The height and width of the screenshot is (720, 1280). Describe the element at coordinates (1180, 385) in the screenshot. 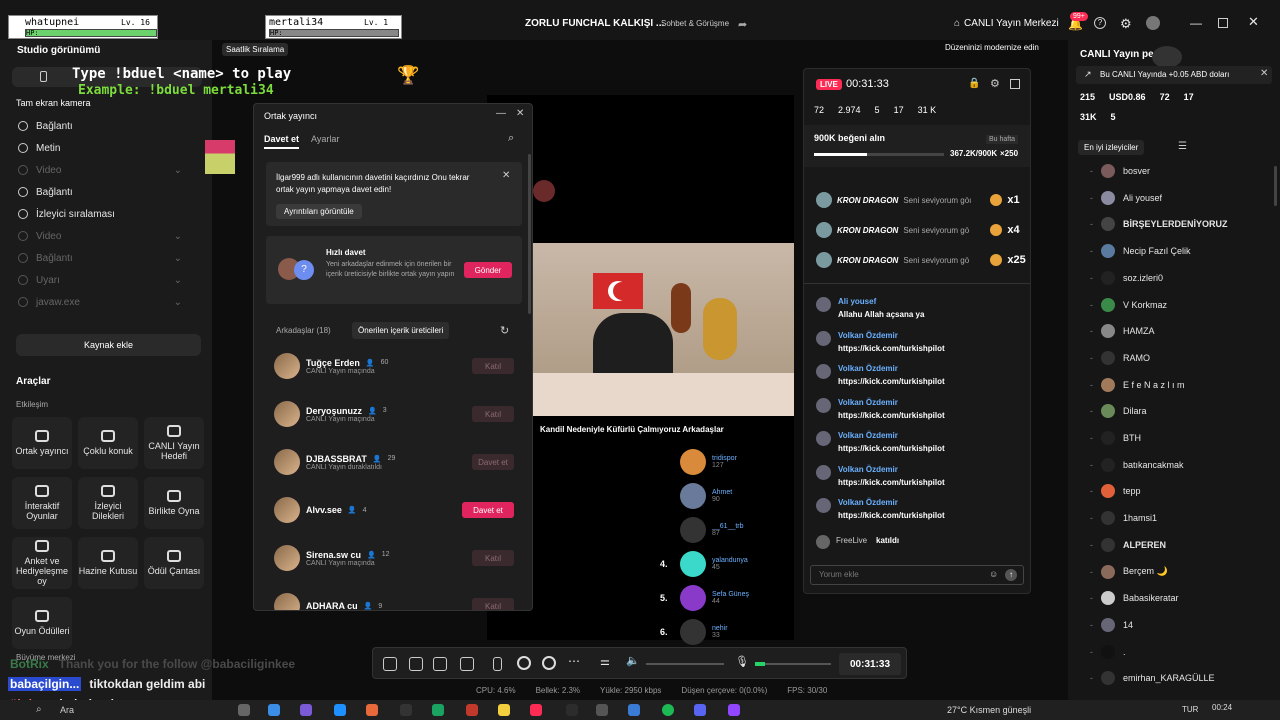

I see `viewer-row: -E f e N a z l ı m` at that location.